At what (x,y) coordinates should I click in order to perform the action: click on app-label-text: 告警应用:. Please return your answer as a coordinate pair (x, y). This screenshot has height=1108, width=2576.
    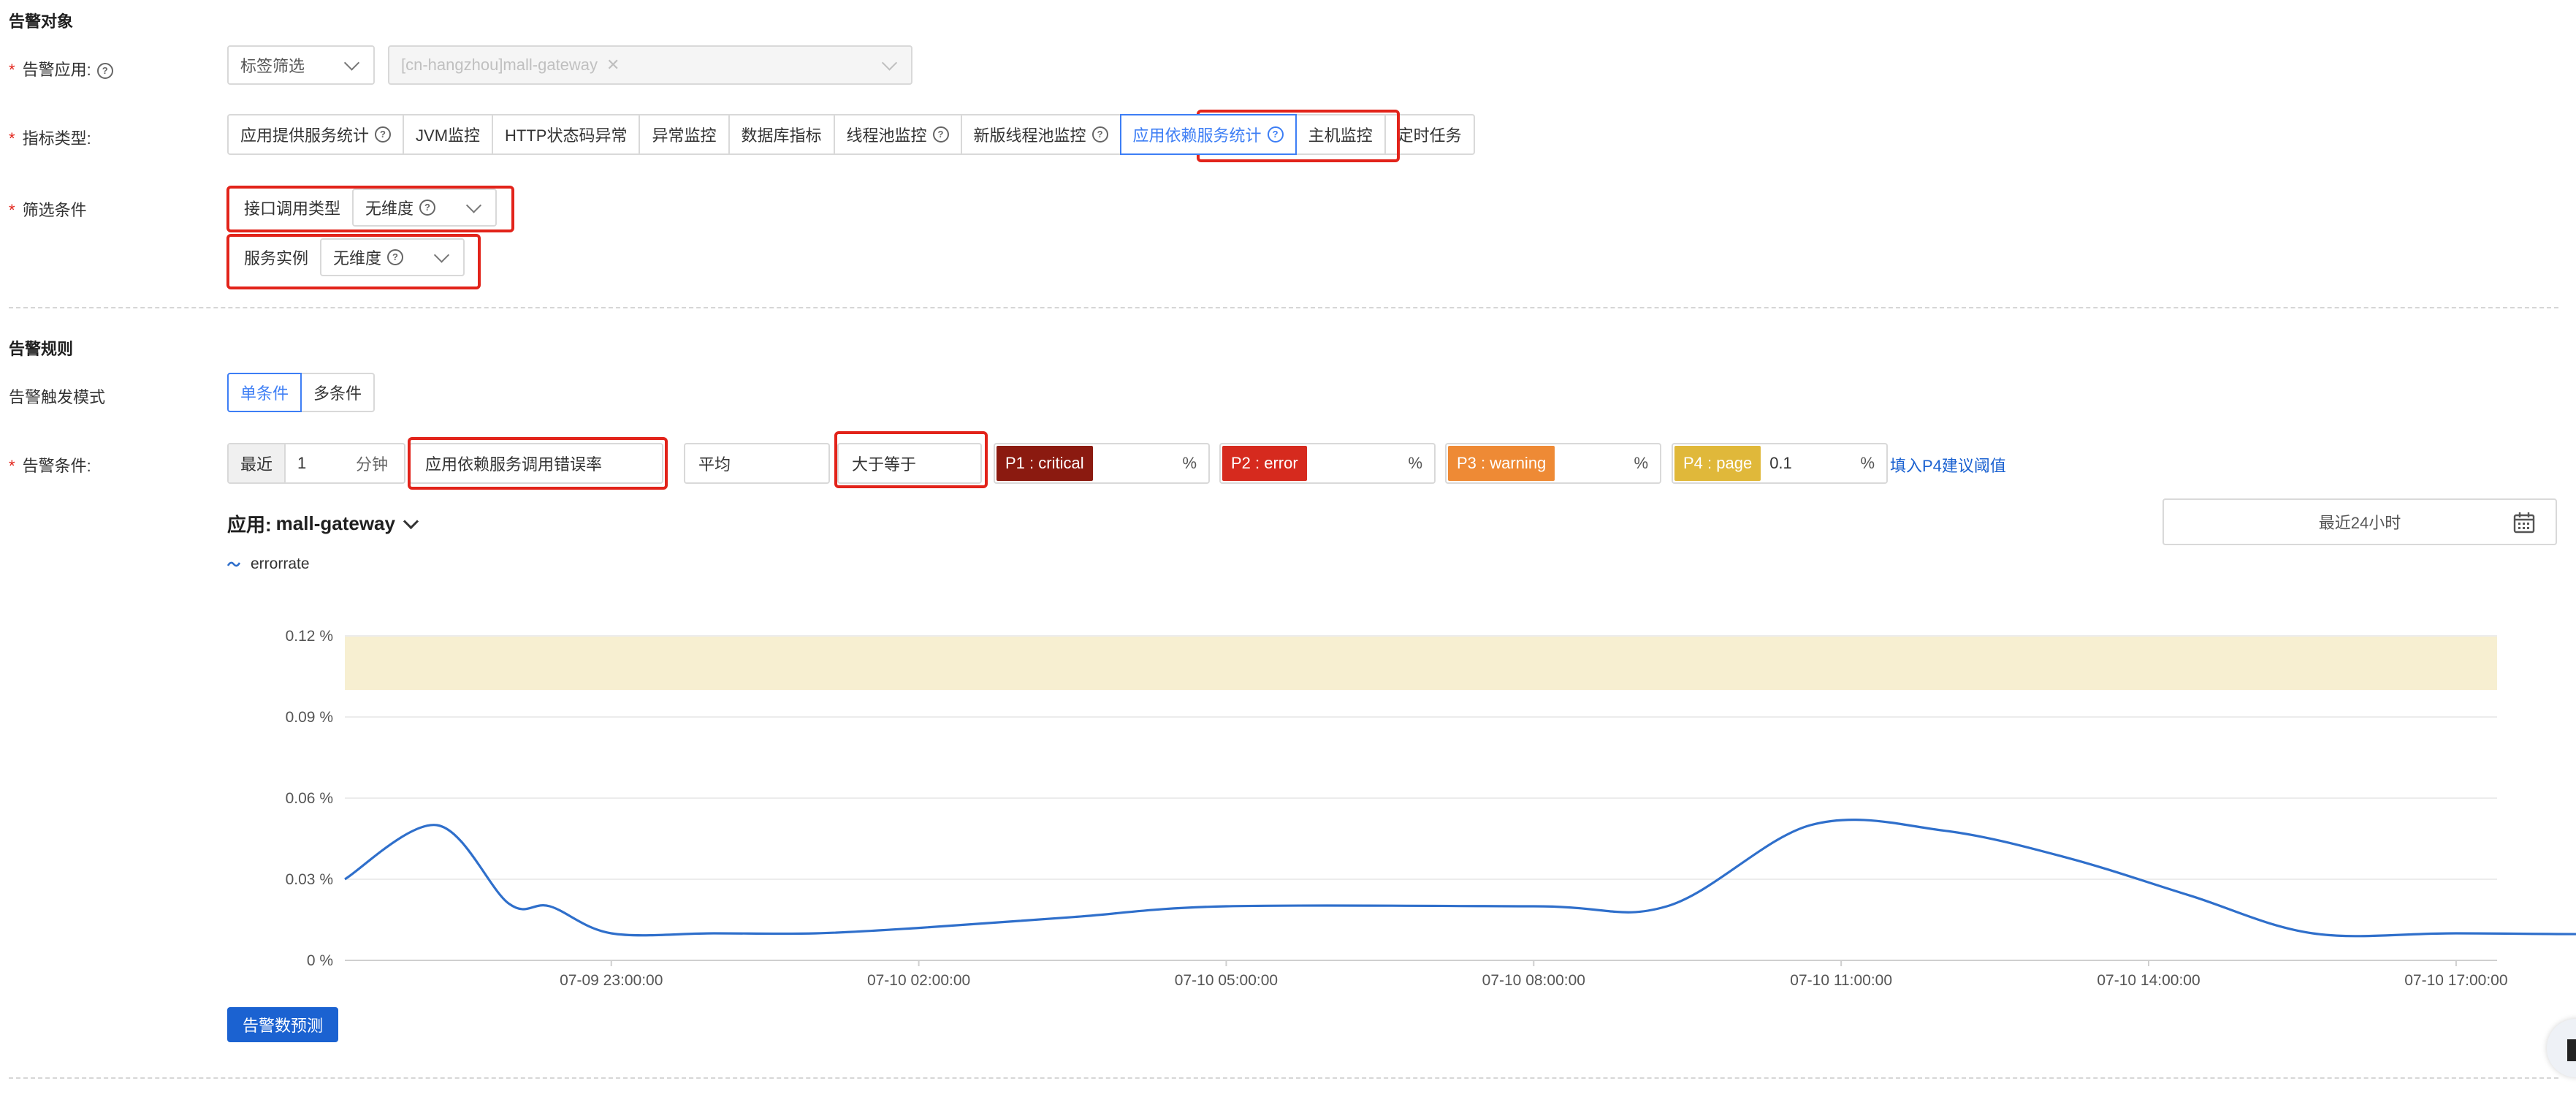
    Looking at the image, I should click on (57, 70).